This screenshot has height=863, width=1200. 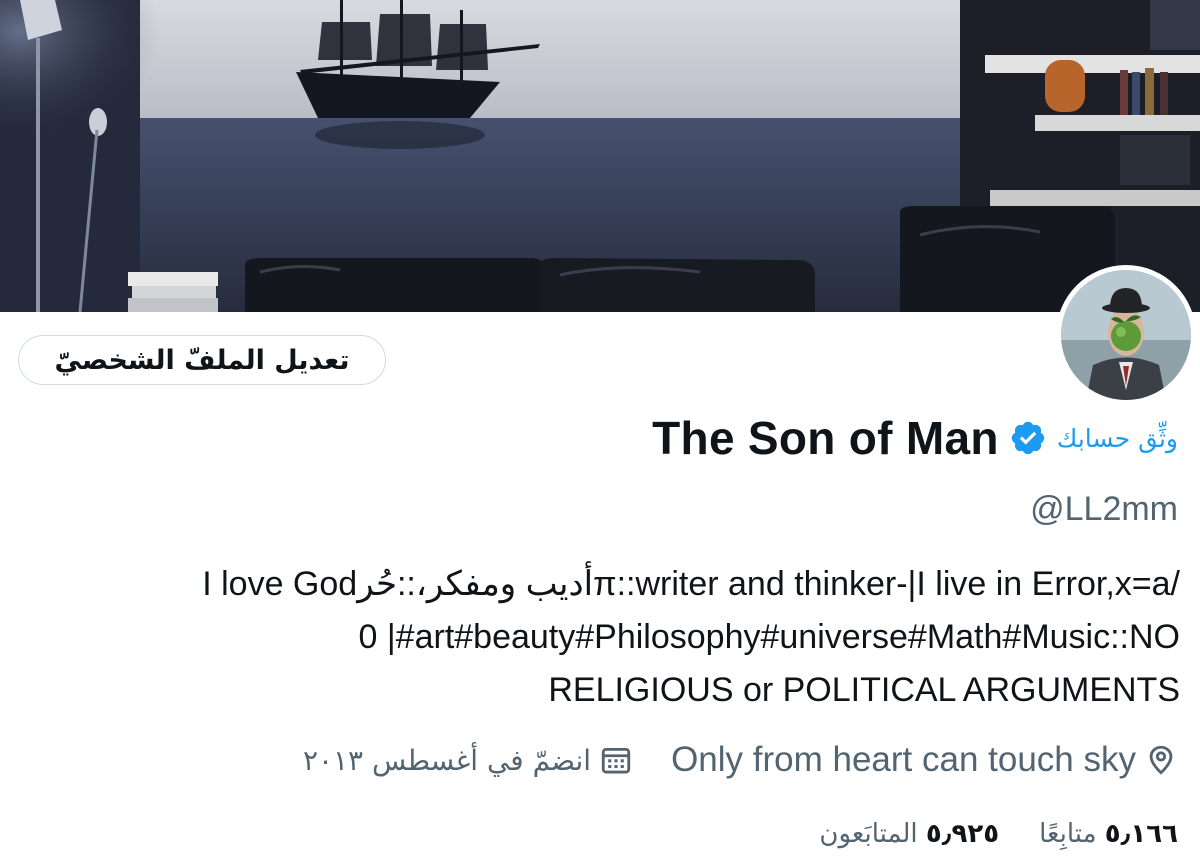 I want to click on profile-stats-row: ٥٫٩٢٥ المتابَعون ٥٫١٦٦ متابِعًا, so click(x=998, y=834).